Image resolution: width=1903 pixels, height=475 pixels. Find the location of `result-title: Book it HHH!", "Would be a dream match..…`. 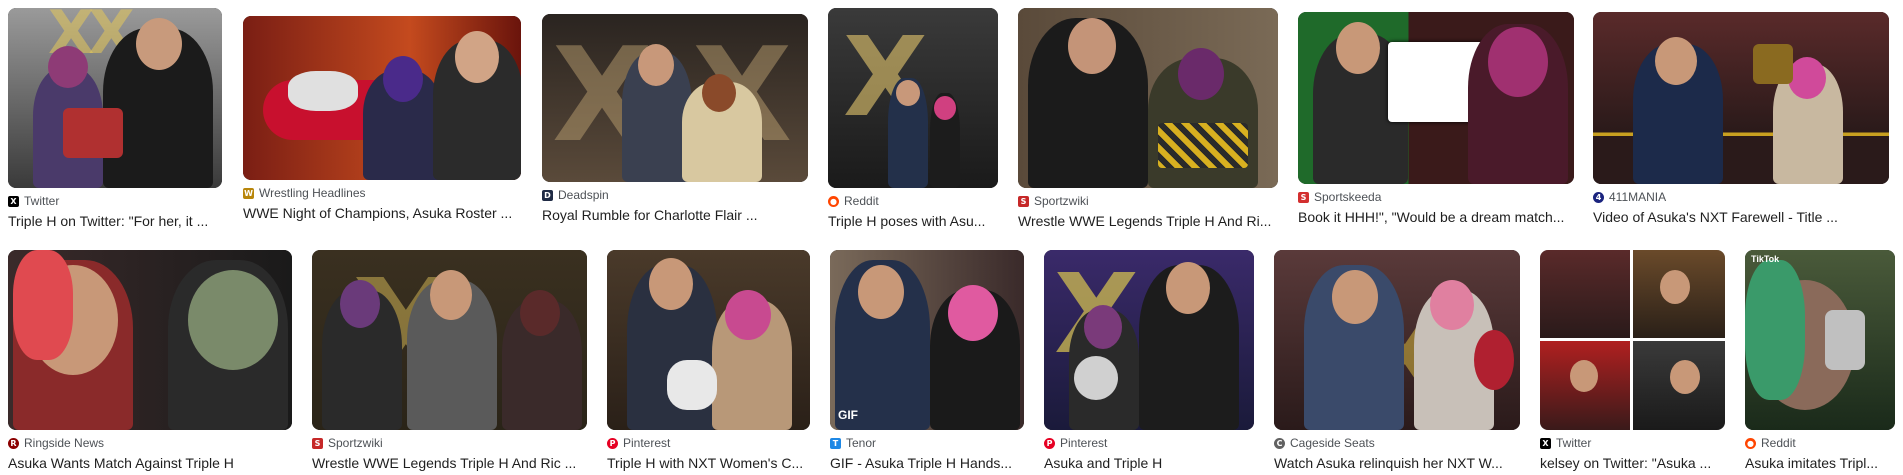

result-title: Book it HHH!", "Would be a dream match..… is located at coordinates (1436, 217).